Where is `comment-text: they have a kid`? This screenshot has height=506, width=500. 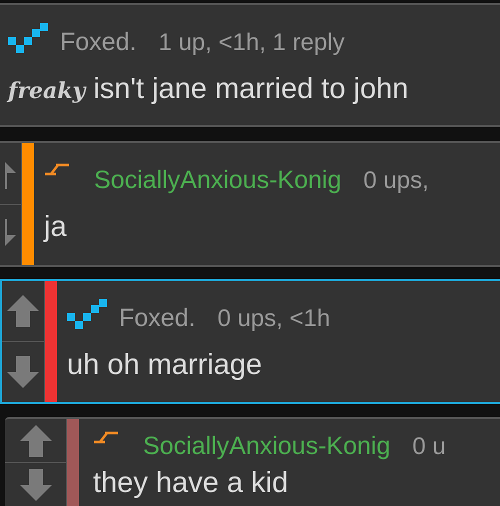
comment-text: they have a kid is located at coordinates (190, 483).